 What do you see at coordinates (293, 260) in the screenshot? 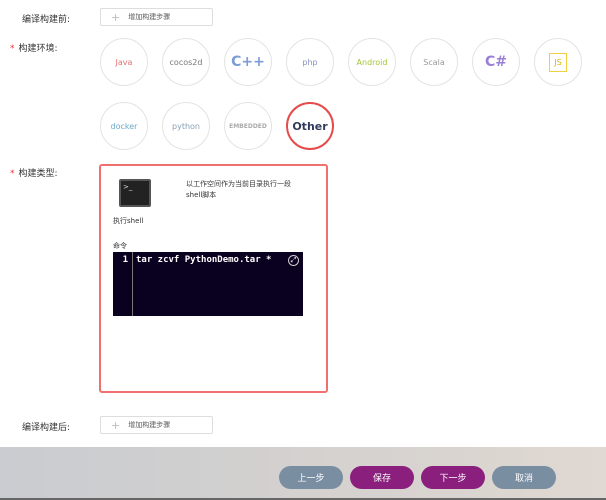
I see `fullscreen-icon: ⤢` at bounding box center [293, 260].